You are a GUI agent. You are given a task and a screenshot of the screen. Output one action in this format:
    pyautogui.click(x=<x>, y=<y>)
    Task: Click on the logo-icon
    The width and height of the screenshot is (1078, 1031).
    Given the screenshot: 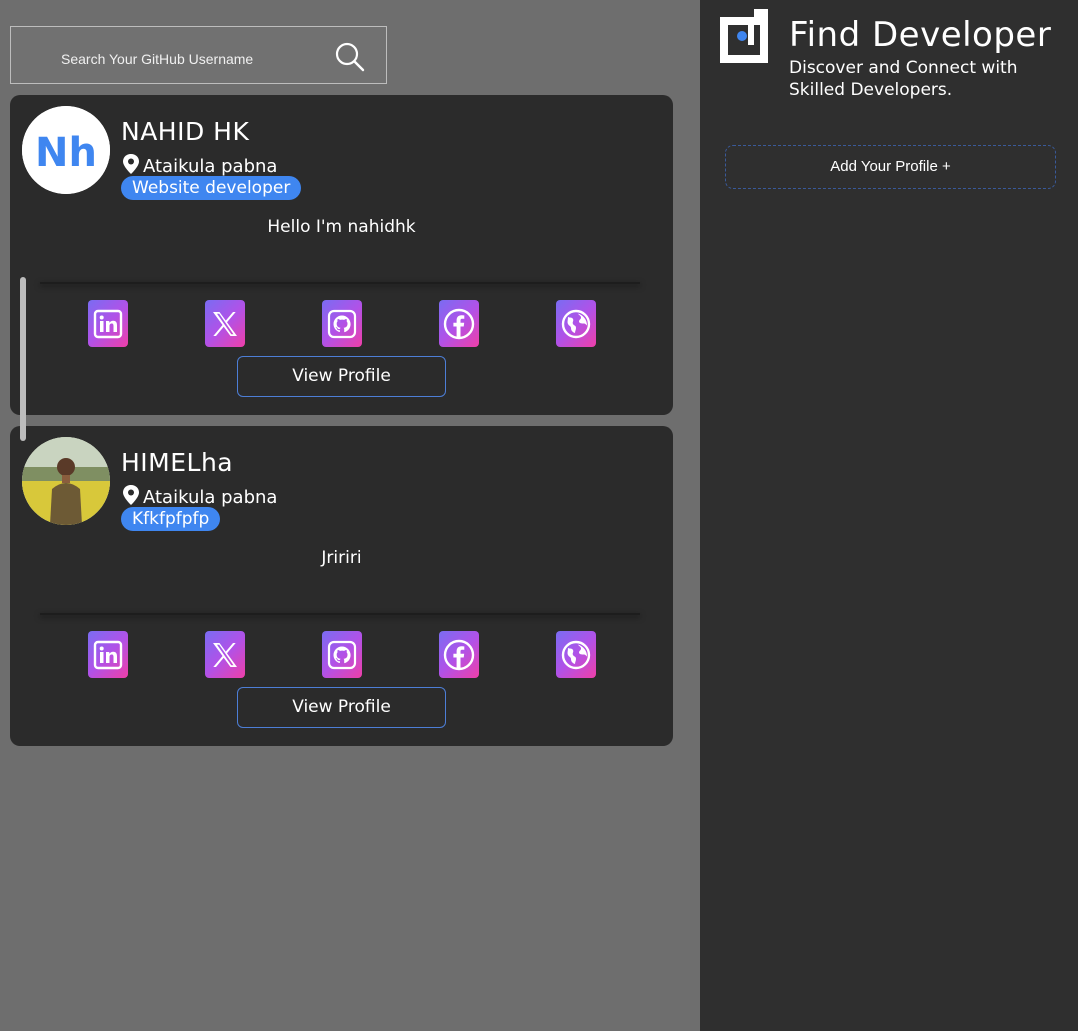 What is the action you would take?
    pyautogui.click(x=744, y=36)
    